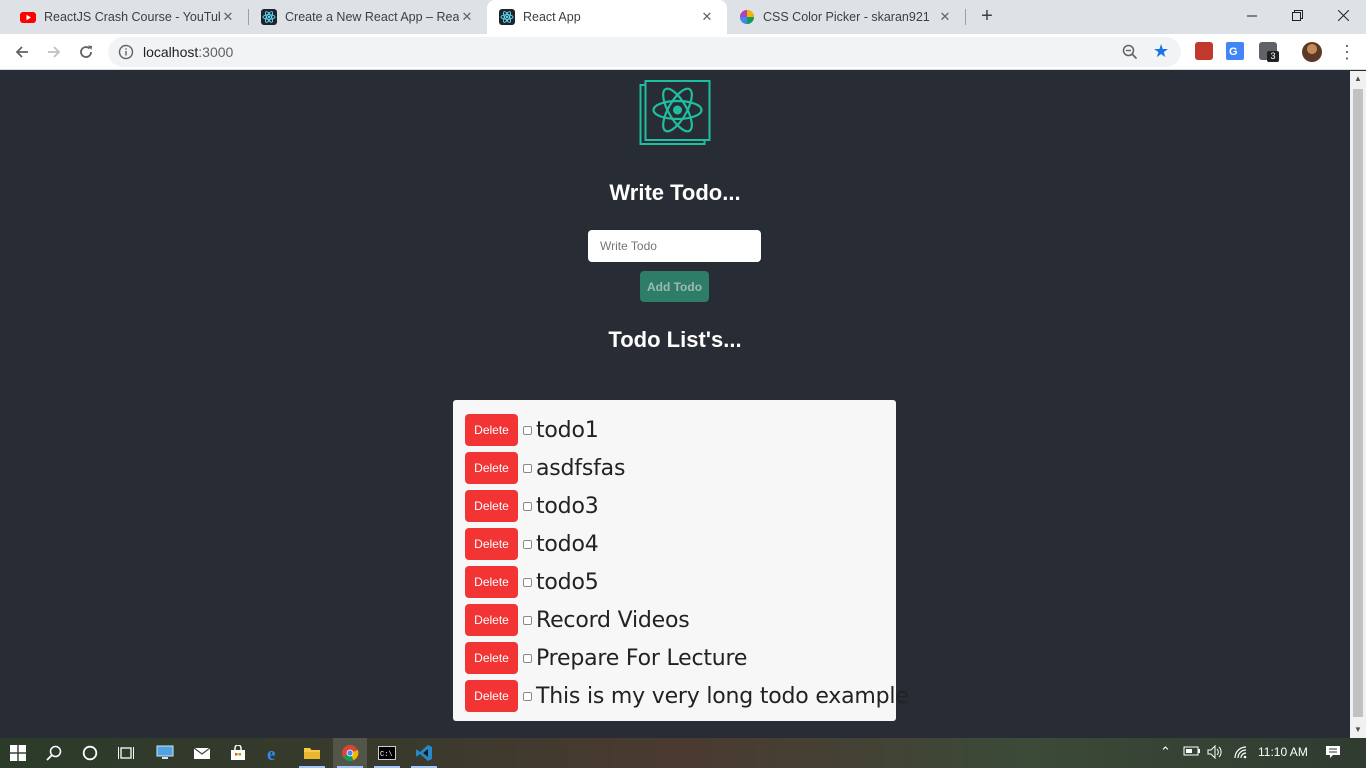  I want to click on tray-chevron-up-icon: ⌃, so click(1165, 752).